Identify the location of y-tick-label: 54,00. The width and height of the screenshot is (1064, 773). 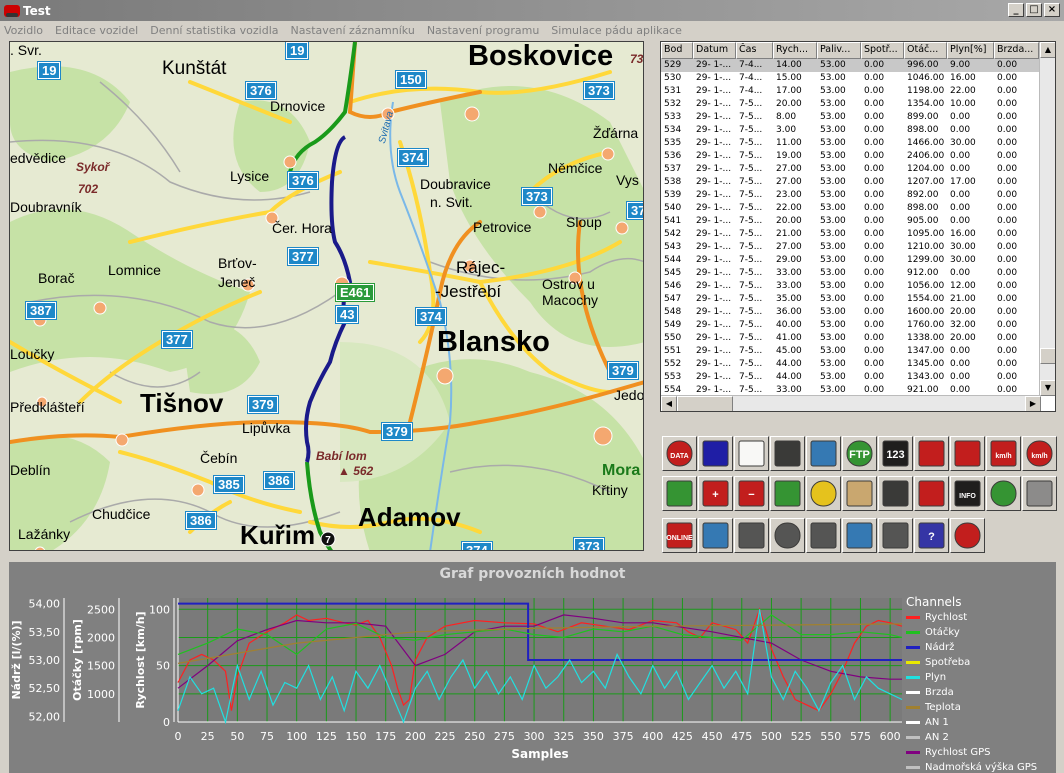
(45, 604).